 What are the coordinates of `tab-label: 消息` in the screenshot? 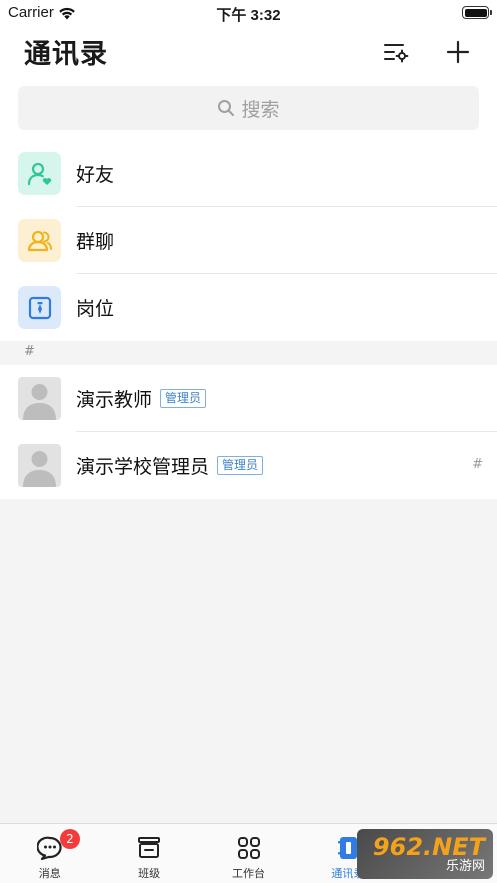 It's located at (49, 873).